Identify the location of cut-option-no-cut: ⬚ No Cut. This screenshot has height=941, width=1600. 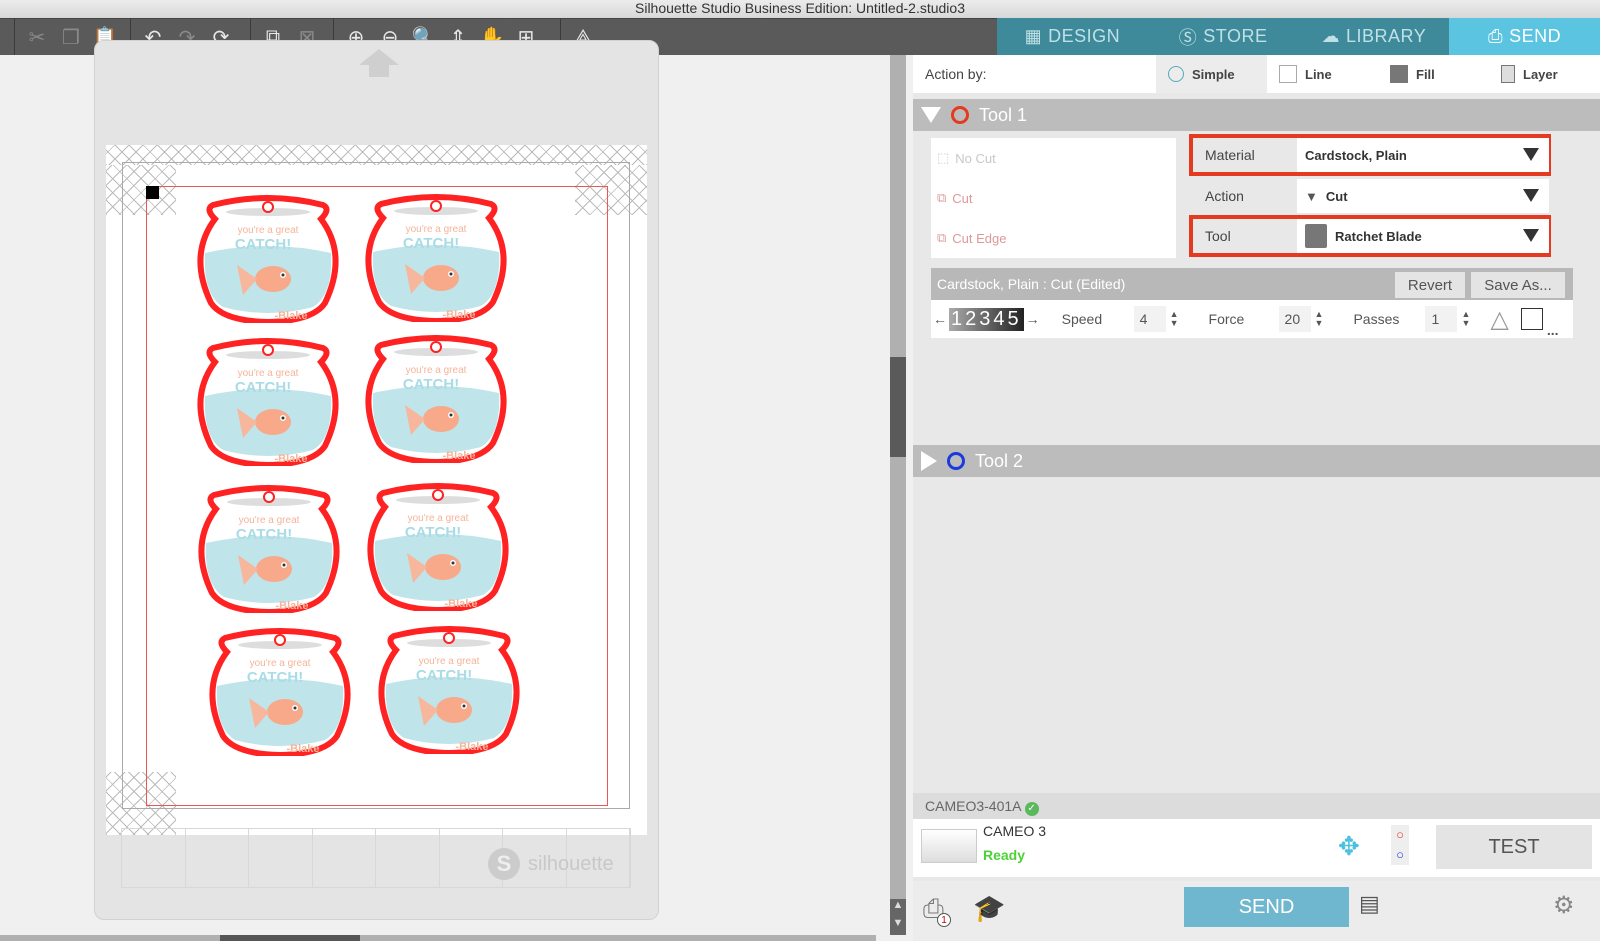
(1053, 158).